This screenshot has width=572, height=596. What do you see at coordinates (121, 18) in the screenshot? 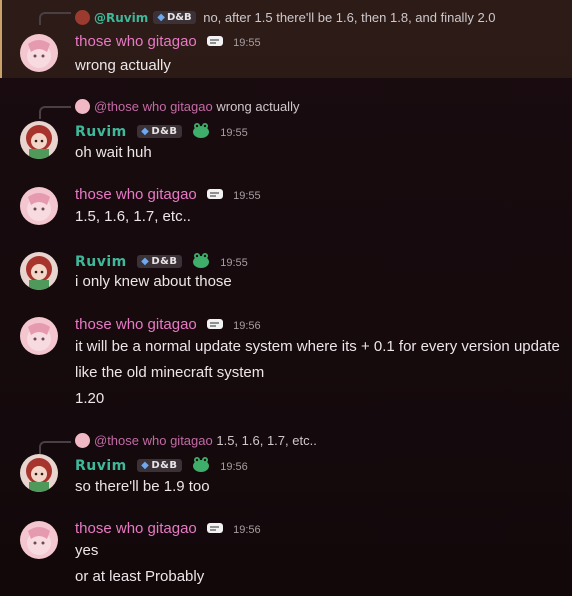
I see `reply-author: @Ruvim` at bounding box center [121, 18].